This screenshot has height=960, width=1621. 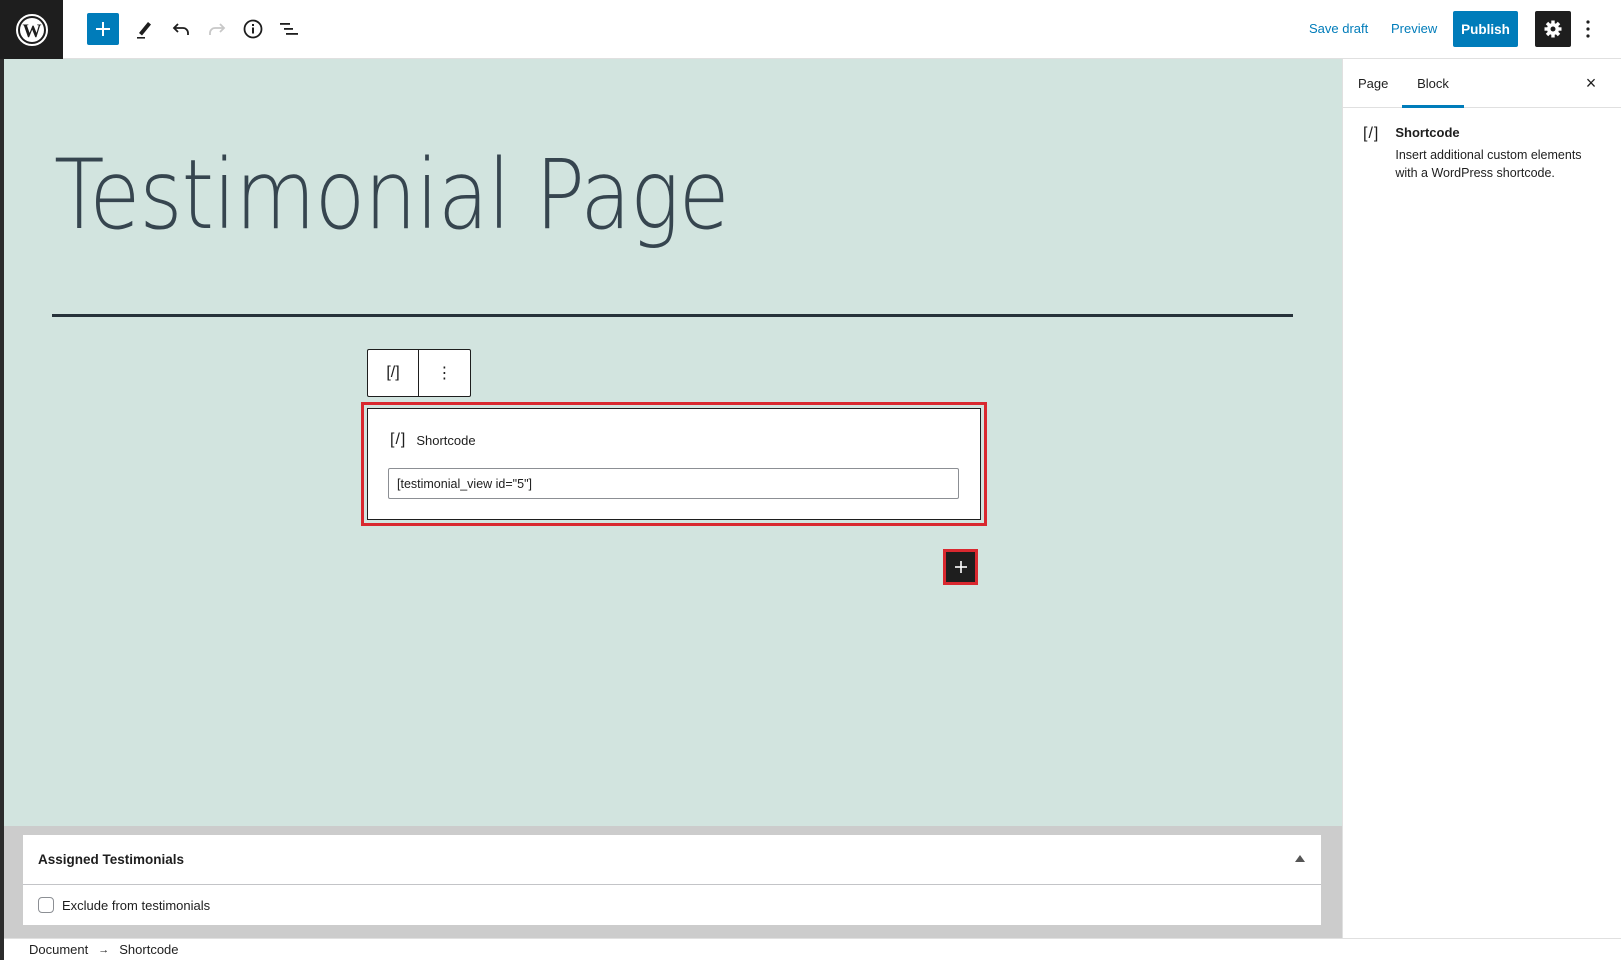 I want to click on gear-icon, so click(x=1553, y=29).